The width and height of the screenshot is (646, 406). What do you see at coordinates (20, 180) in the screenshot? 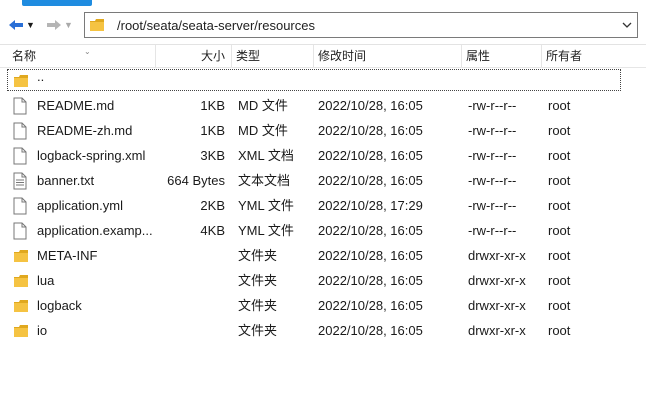
I see `text-file-icon` at bounding box center [20, 180].